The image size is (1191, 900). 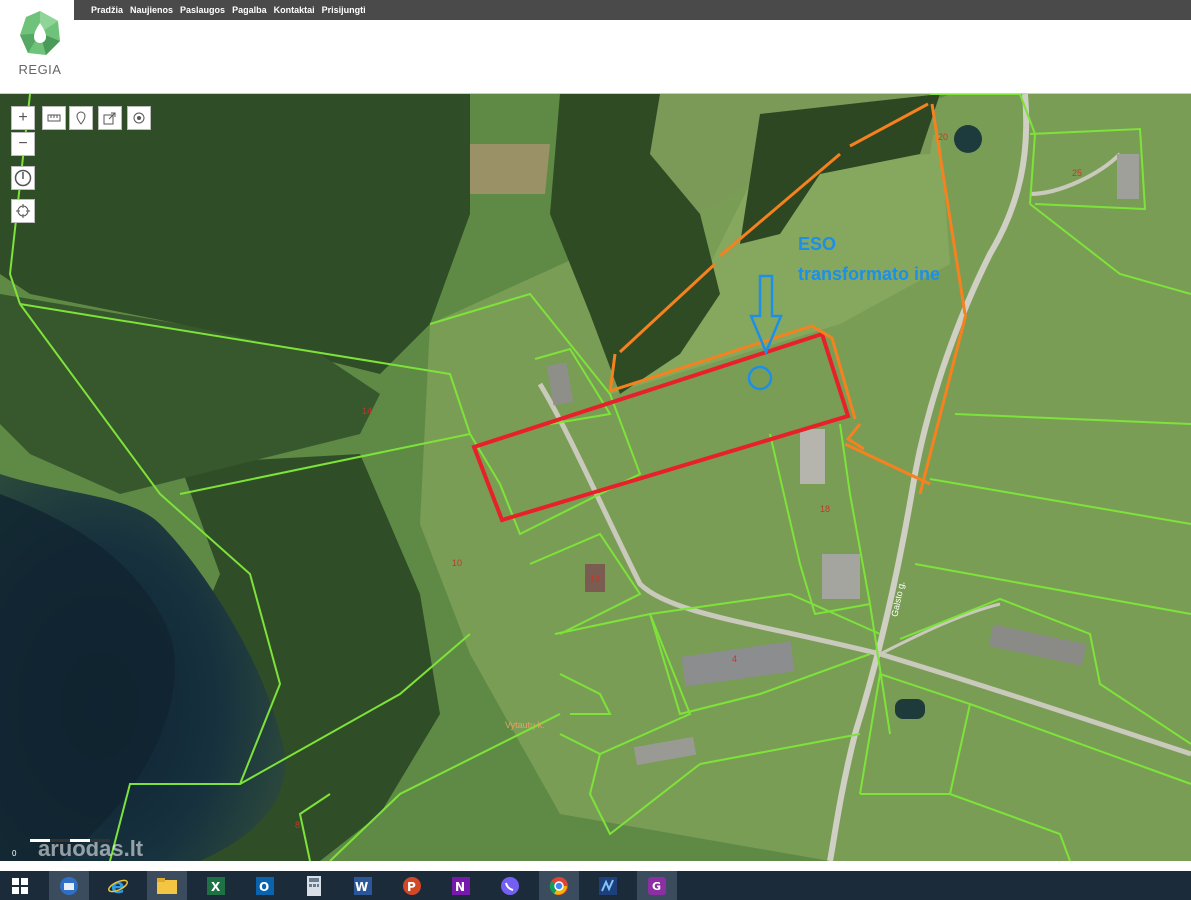 I want to click on chrome-icon, so click(x=558, y=885).